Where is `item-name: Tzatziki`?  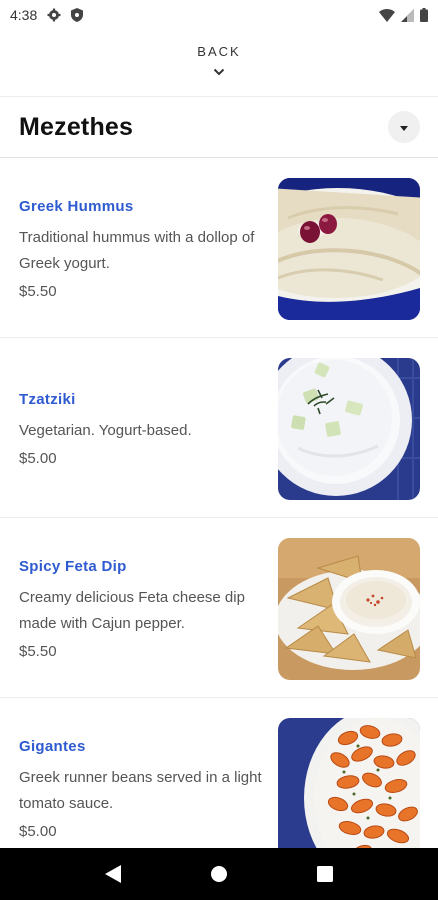
item-name: Tzatziki is located at coordinates (47, 399).